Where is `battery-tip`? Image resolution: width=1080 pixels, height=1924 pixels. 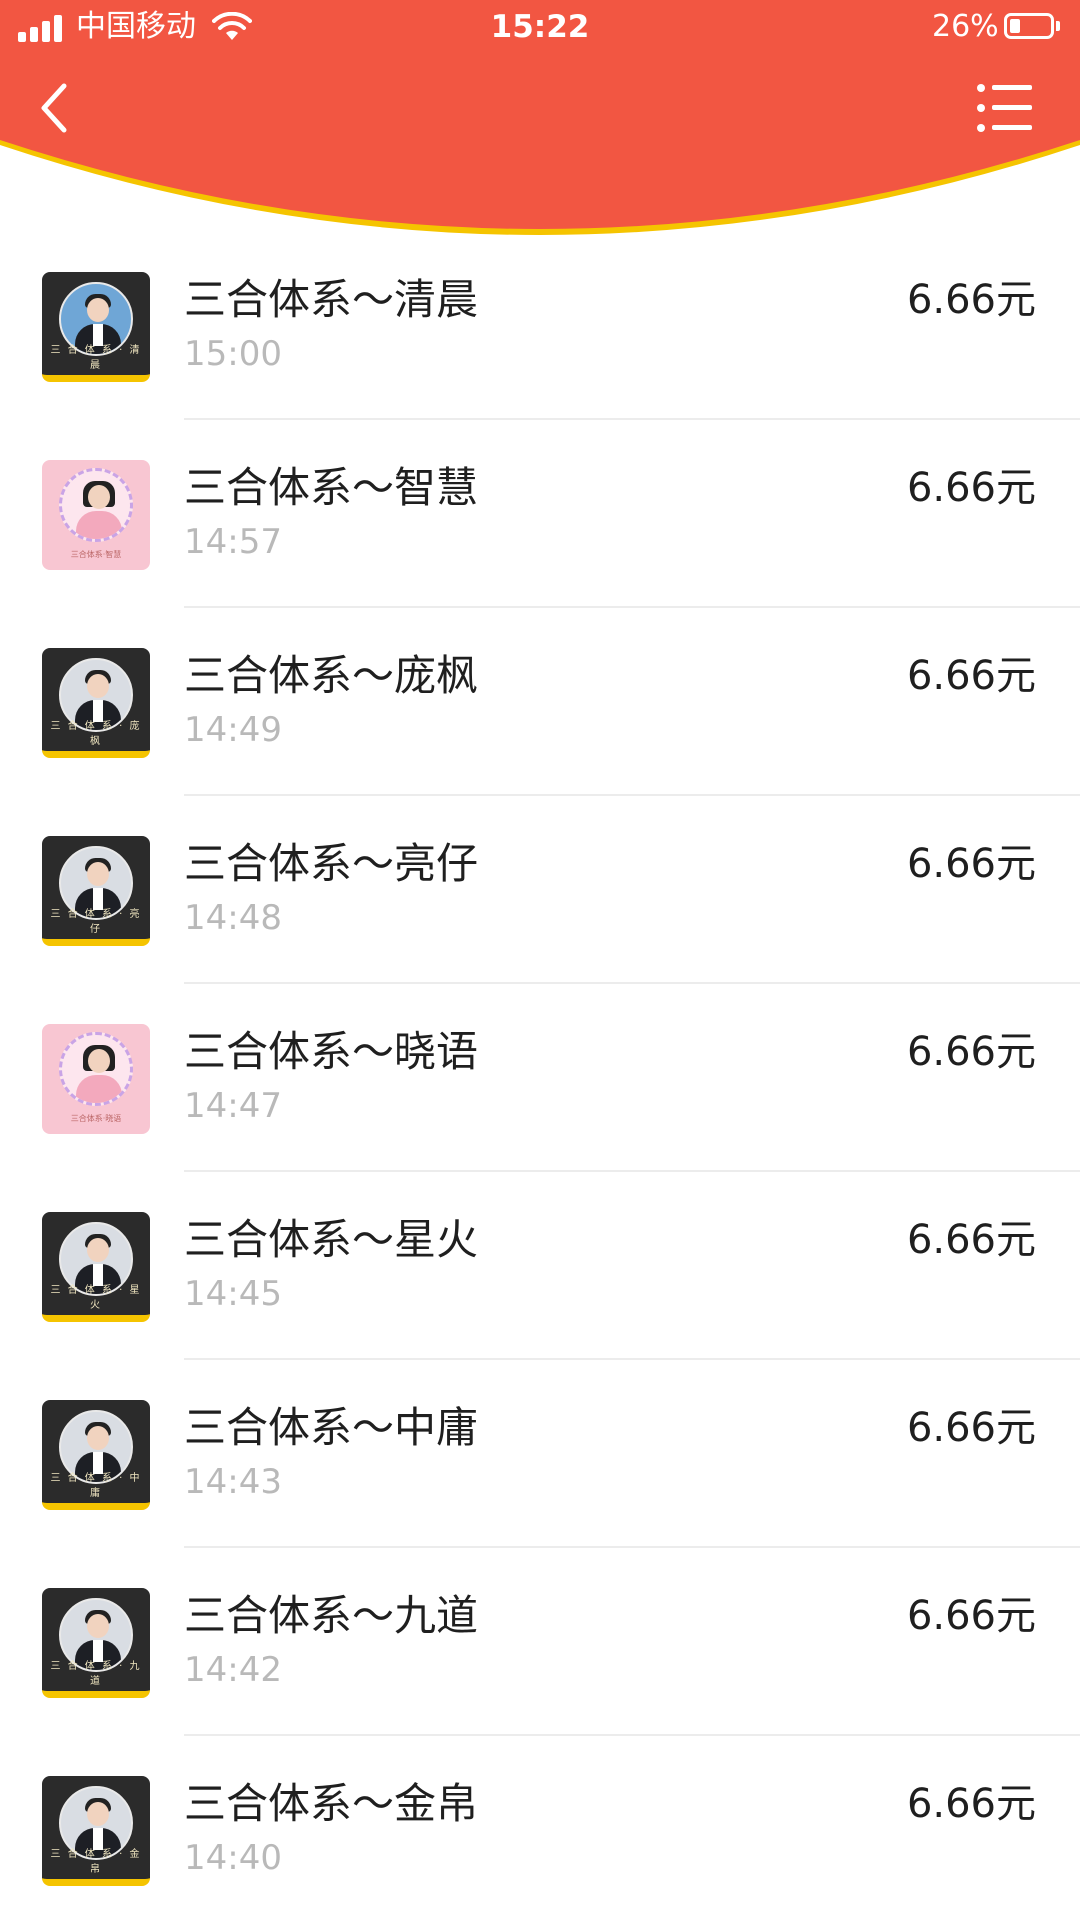
battery-tip is located at coordinates (1058, 26).